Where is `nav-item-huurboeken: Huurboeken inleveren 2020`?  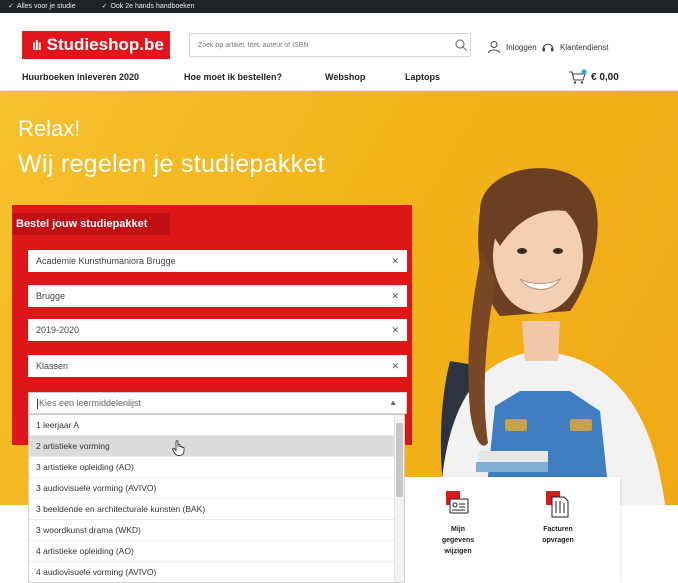
nav-item-huurboeken: Huurboeken inleveren 2020 is located at coordinates (80, 77).